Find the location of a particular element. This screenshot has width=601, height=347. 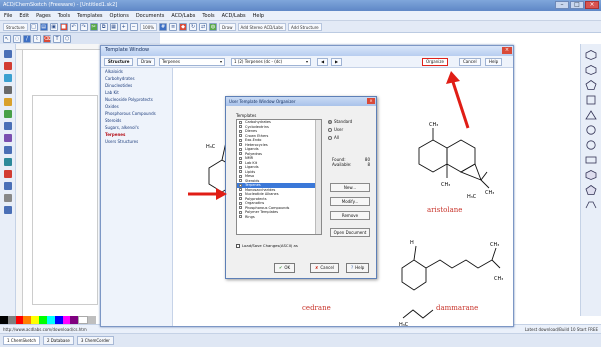

close-button: × is located at coordinates (592, 5).